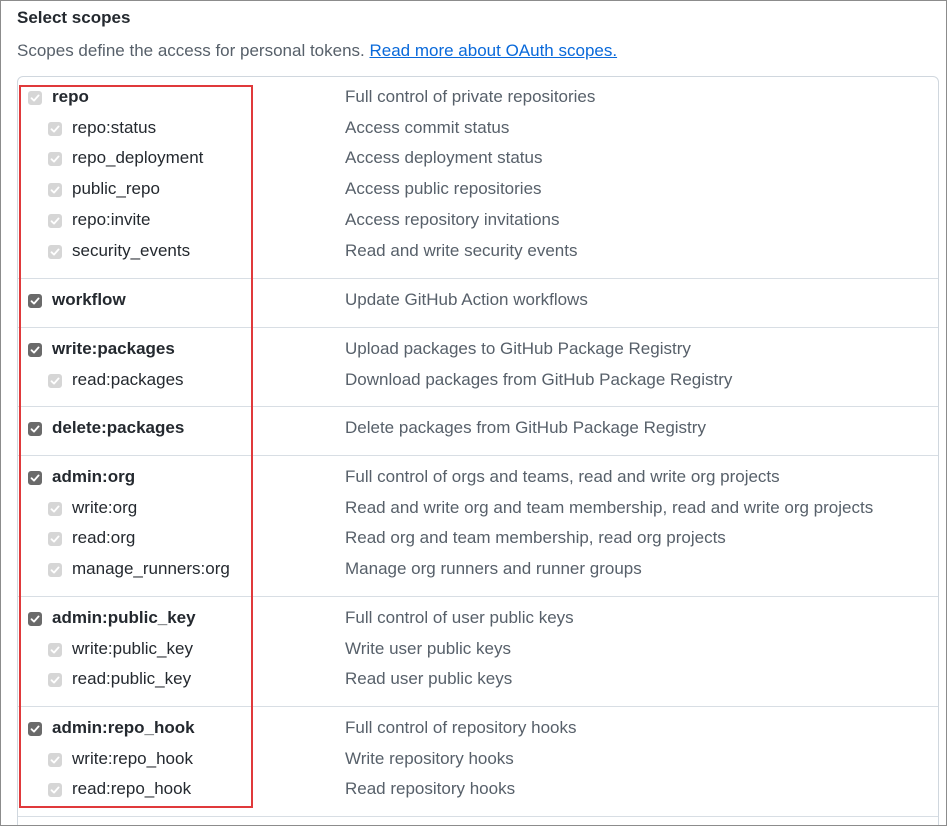  Describe the element at coordinates (128, 379) in the screenshot. I see `sub-scope-name: read:packages` at that location.